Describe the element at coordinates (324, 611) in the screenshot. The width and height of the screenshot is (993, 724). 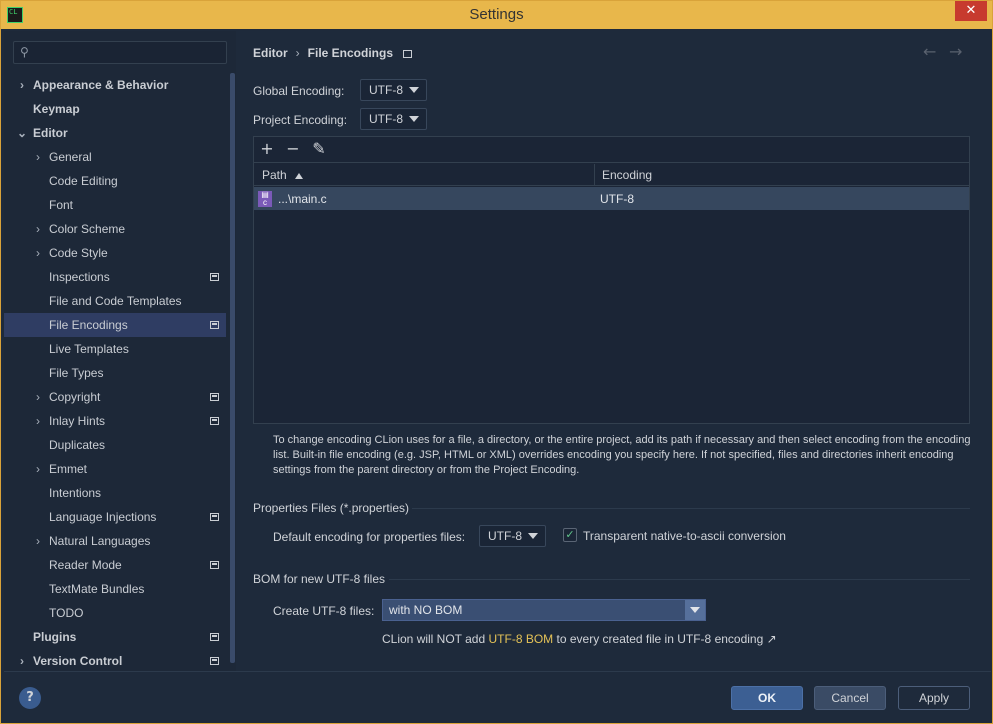
I see `create-utf8-label: Create UTF-8 files:` at that location.